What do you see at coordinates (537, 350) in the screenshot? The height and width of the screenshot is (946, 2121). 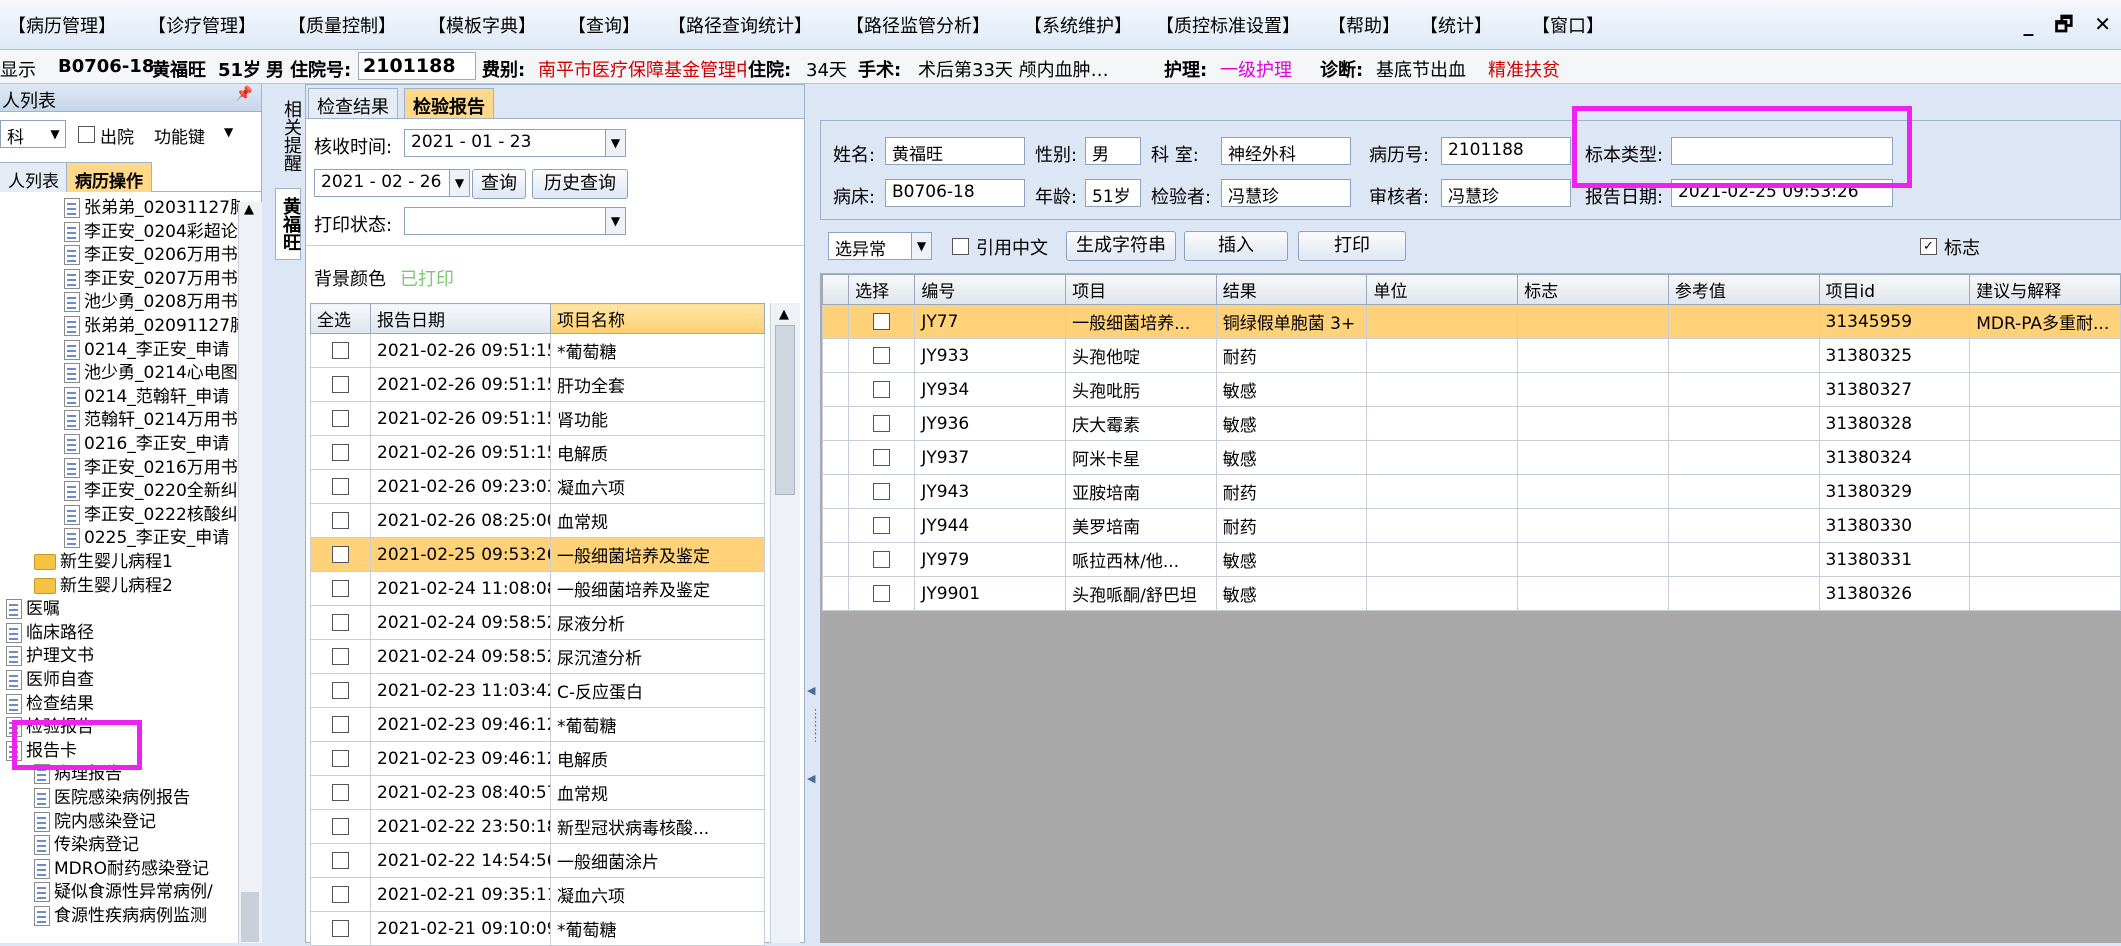 I see `table-row: 2021-02-26 09:51:15 *葡萄糖` at bounding box center [537, 350].